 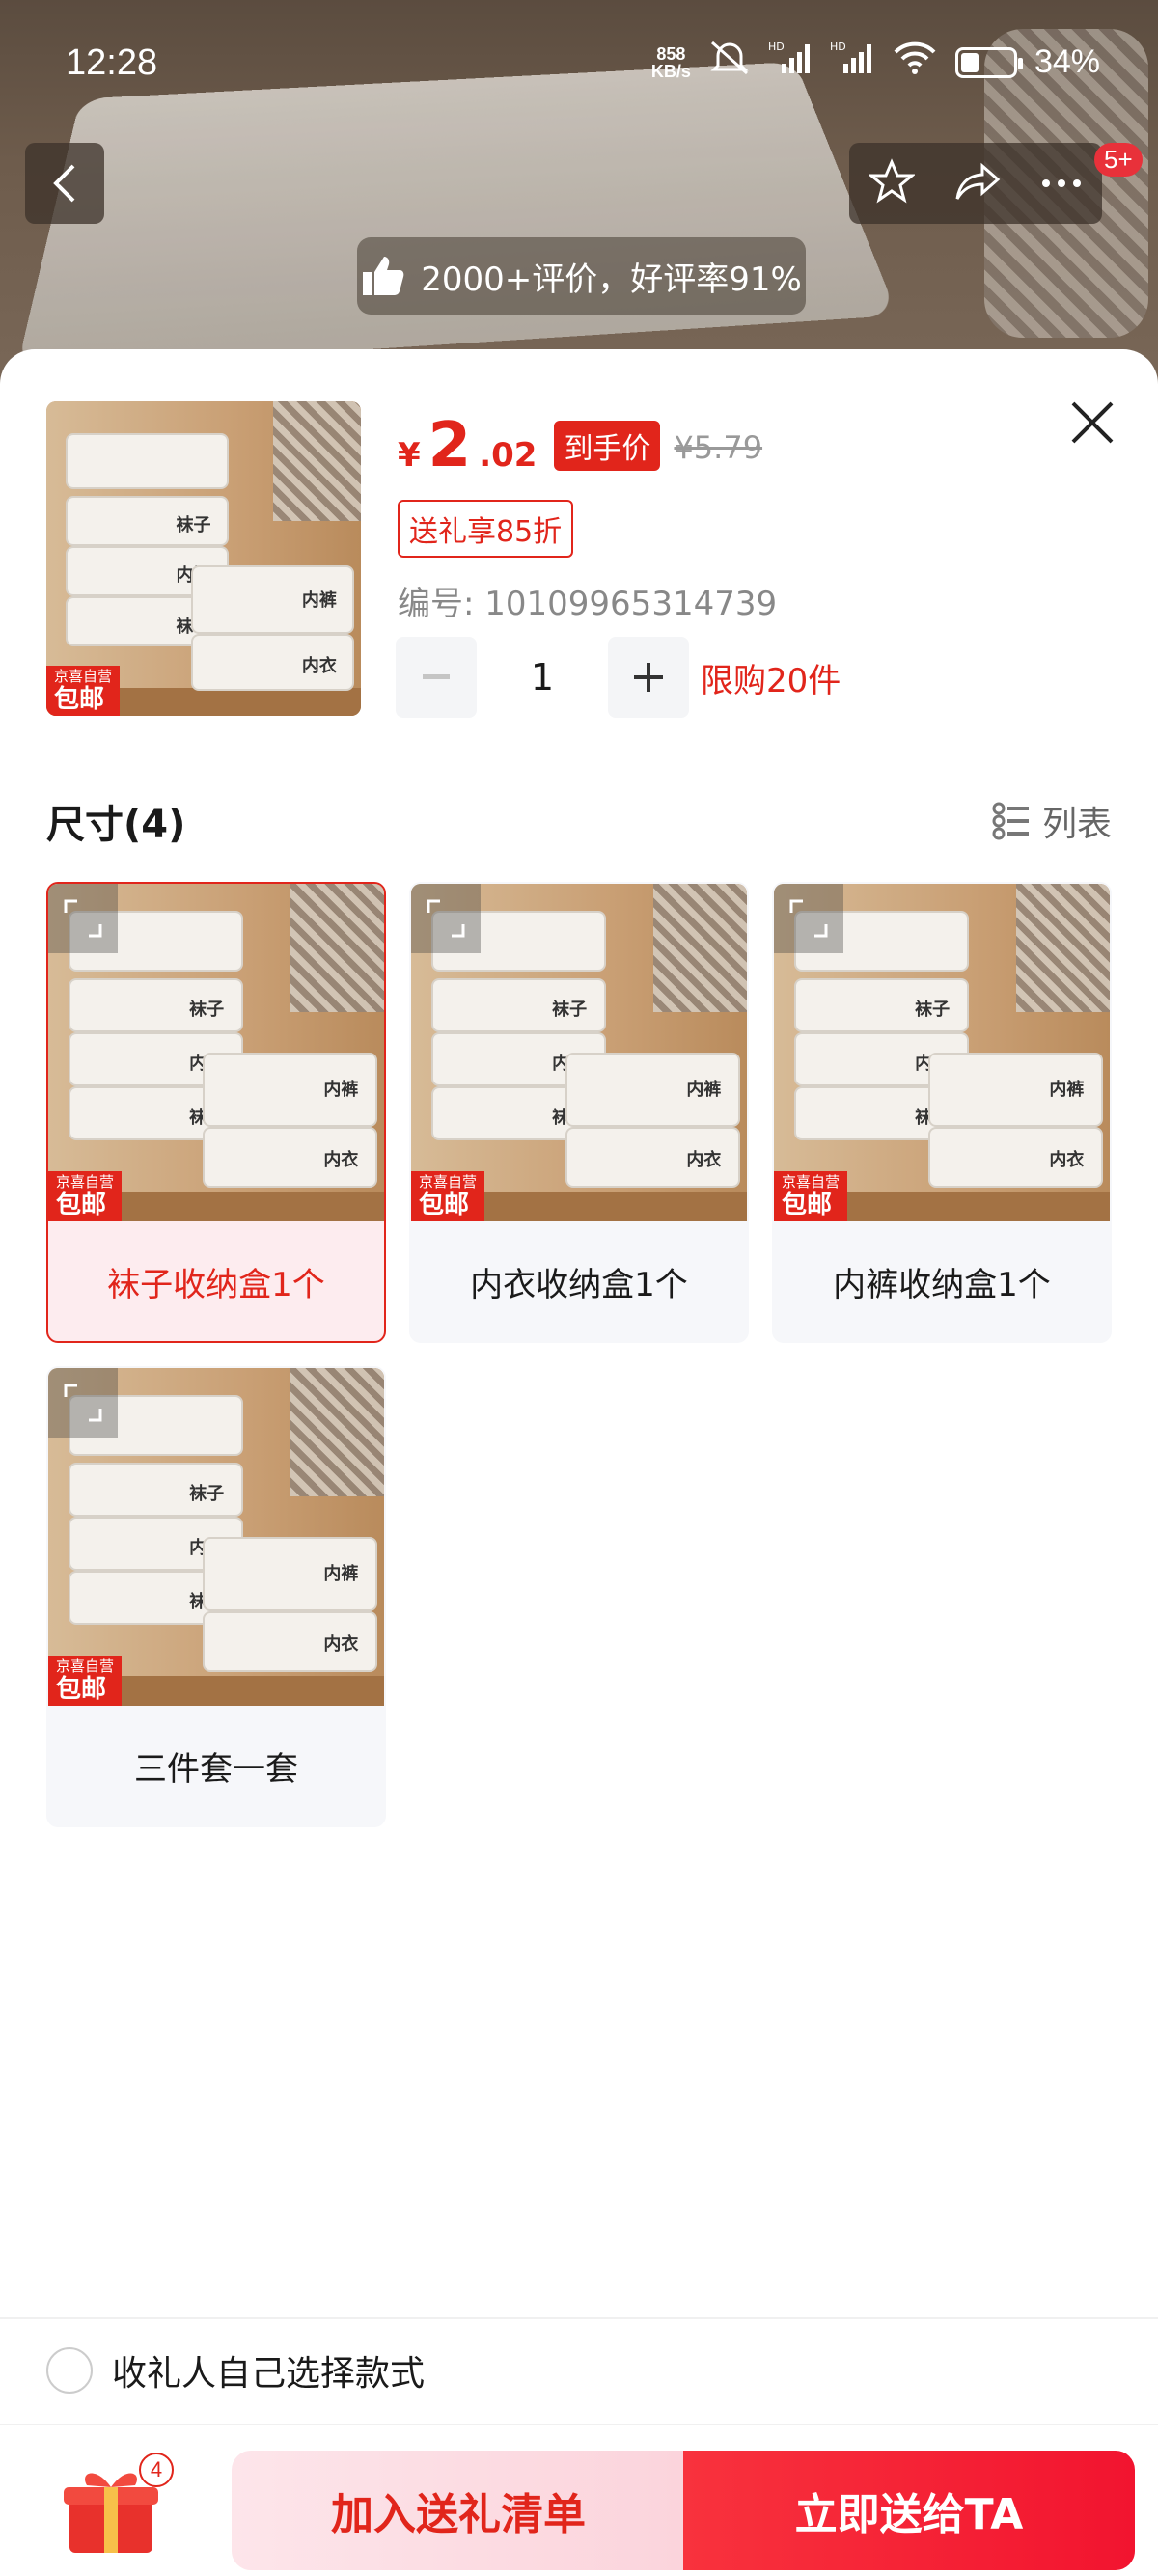 I want to click on notification-badge: 5+, so click(x=1118, y=160).